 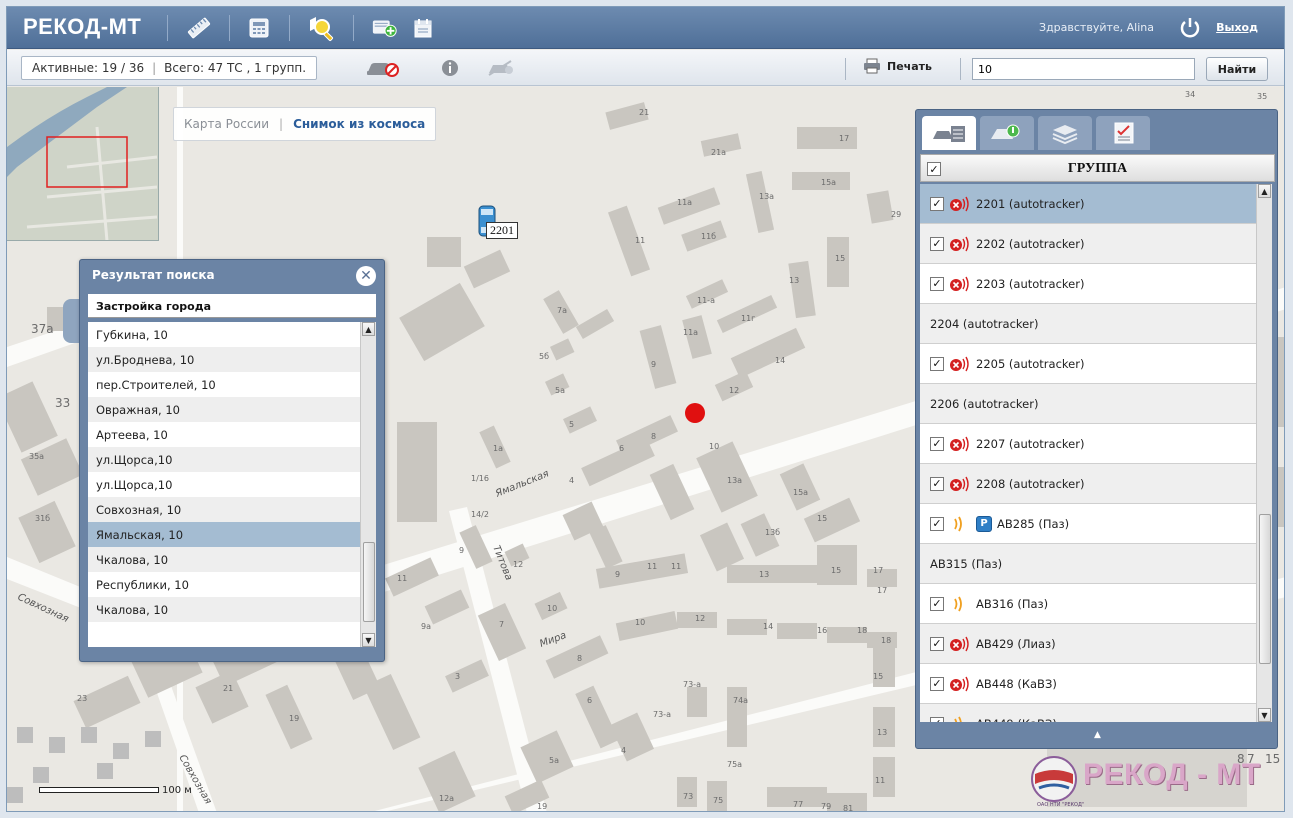 What do you see at coordinates (1088, 564) in the screenshot?
I see `vehicle-row: АВ315 (Паз)` at bounding box center [1088, 564].